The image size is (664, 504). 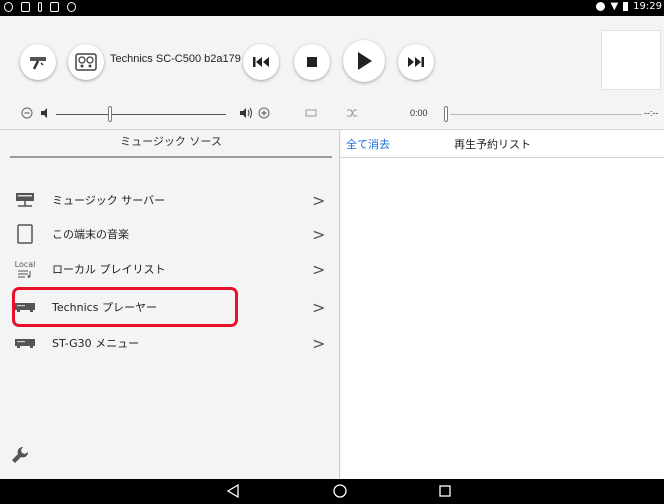 I want to click on volume-position-row: 0:00 --:--, so click(x=332, y=114).